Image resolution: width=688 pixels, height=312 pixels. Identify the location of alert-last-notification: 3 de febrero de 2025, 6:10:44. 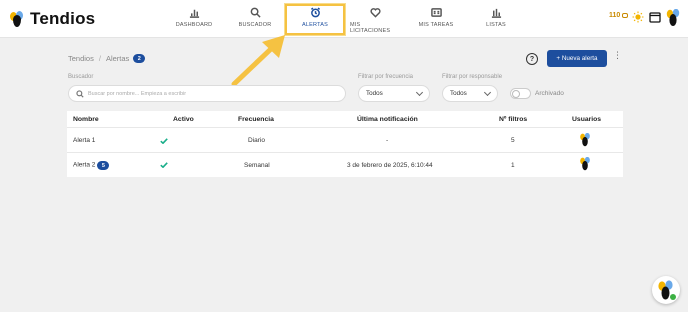
(390, 165).